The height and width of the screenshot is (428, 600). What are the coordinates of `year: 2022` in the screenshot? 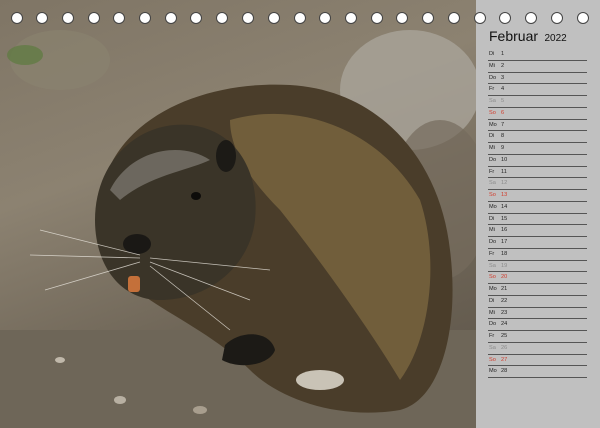 It's located at (555, 38).